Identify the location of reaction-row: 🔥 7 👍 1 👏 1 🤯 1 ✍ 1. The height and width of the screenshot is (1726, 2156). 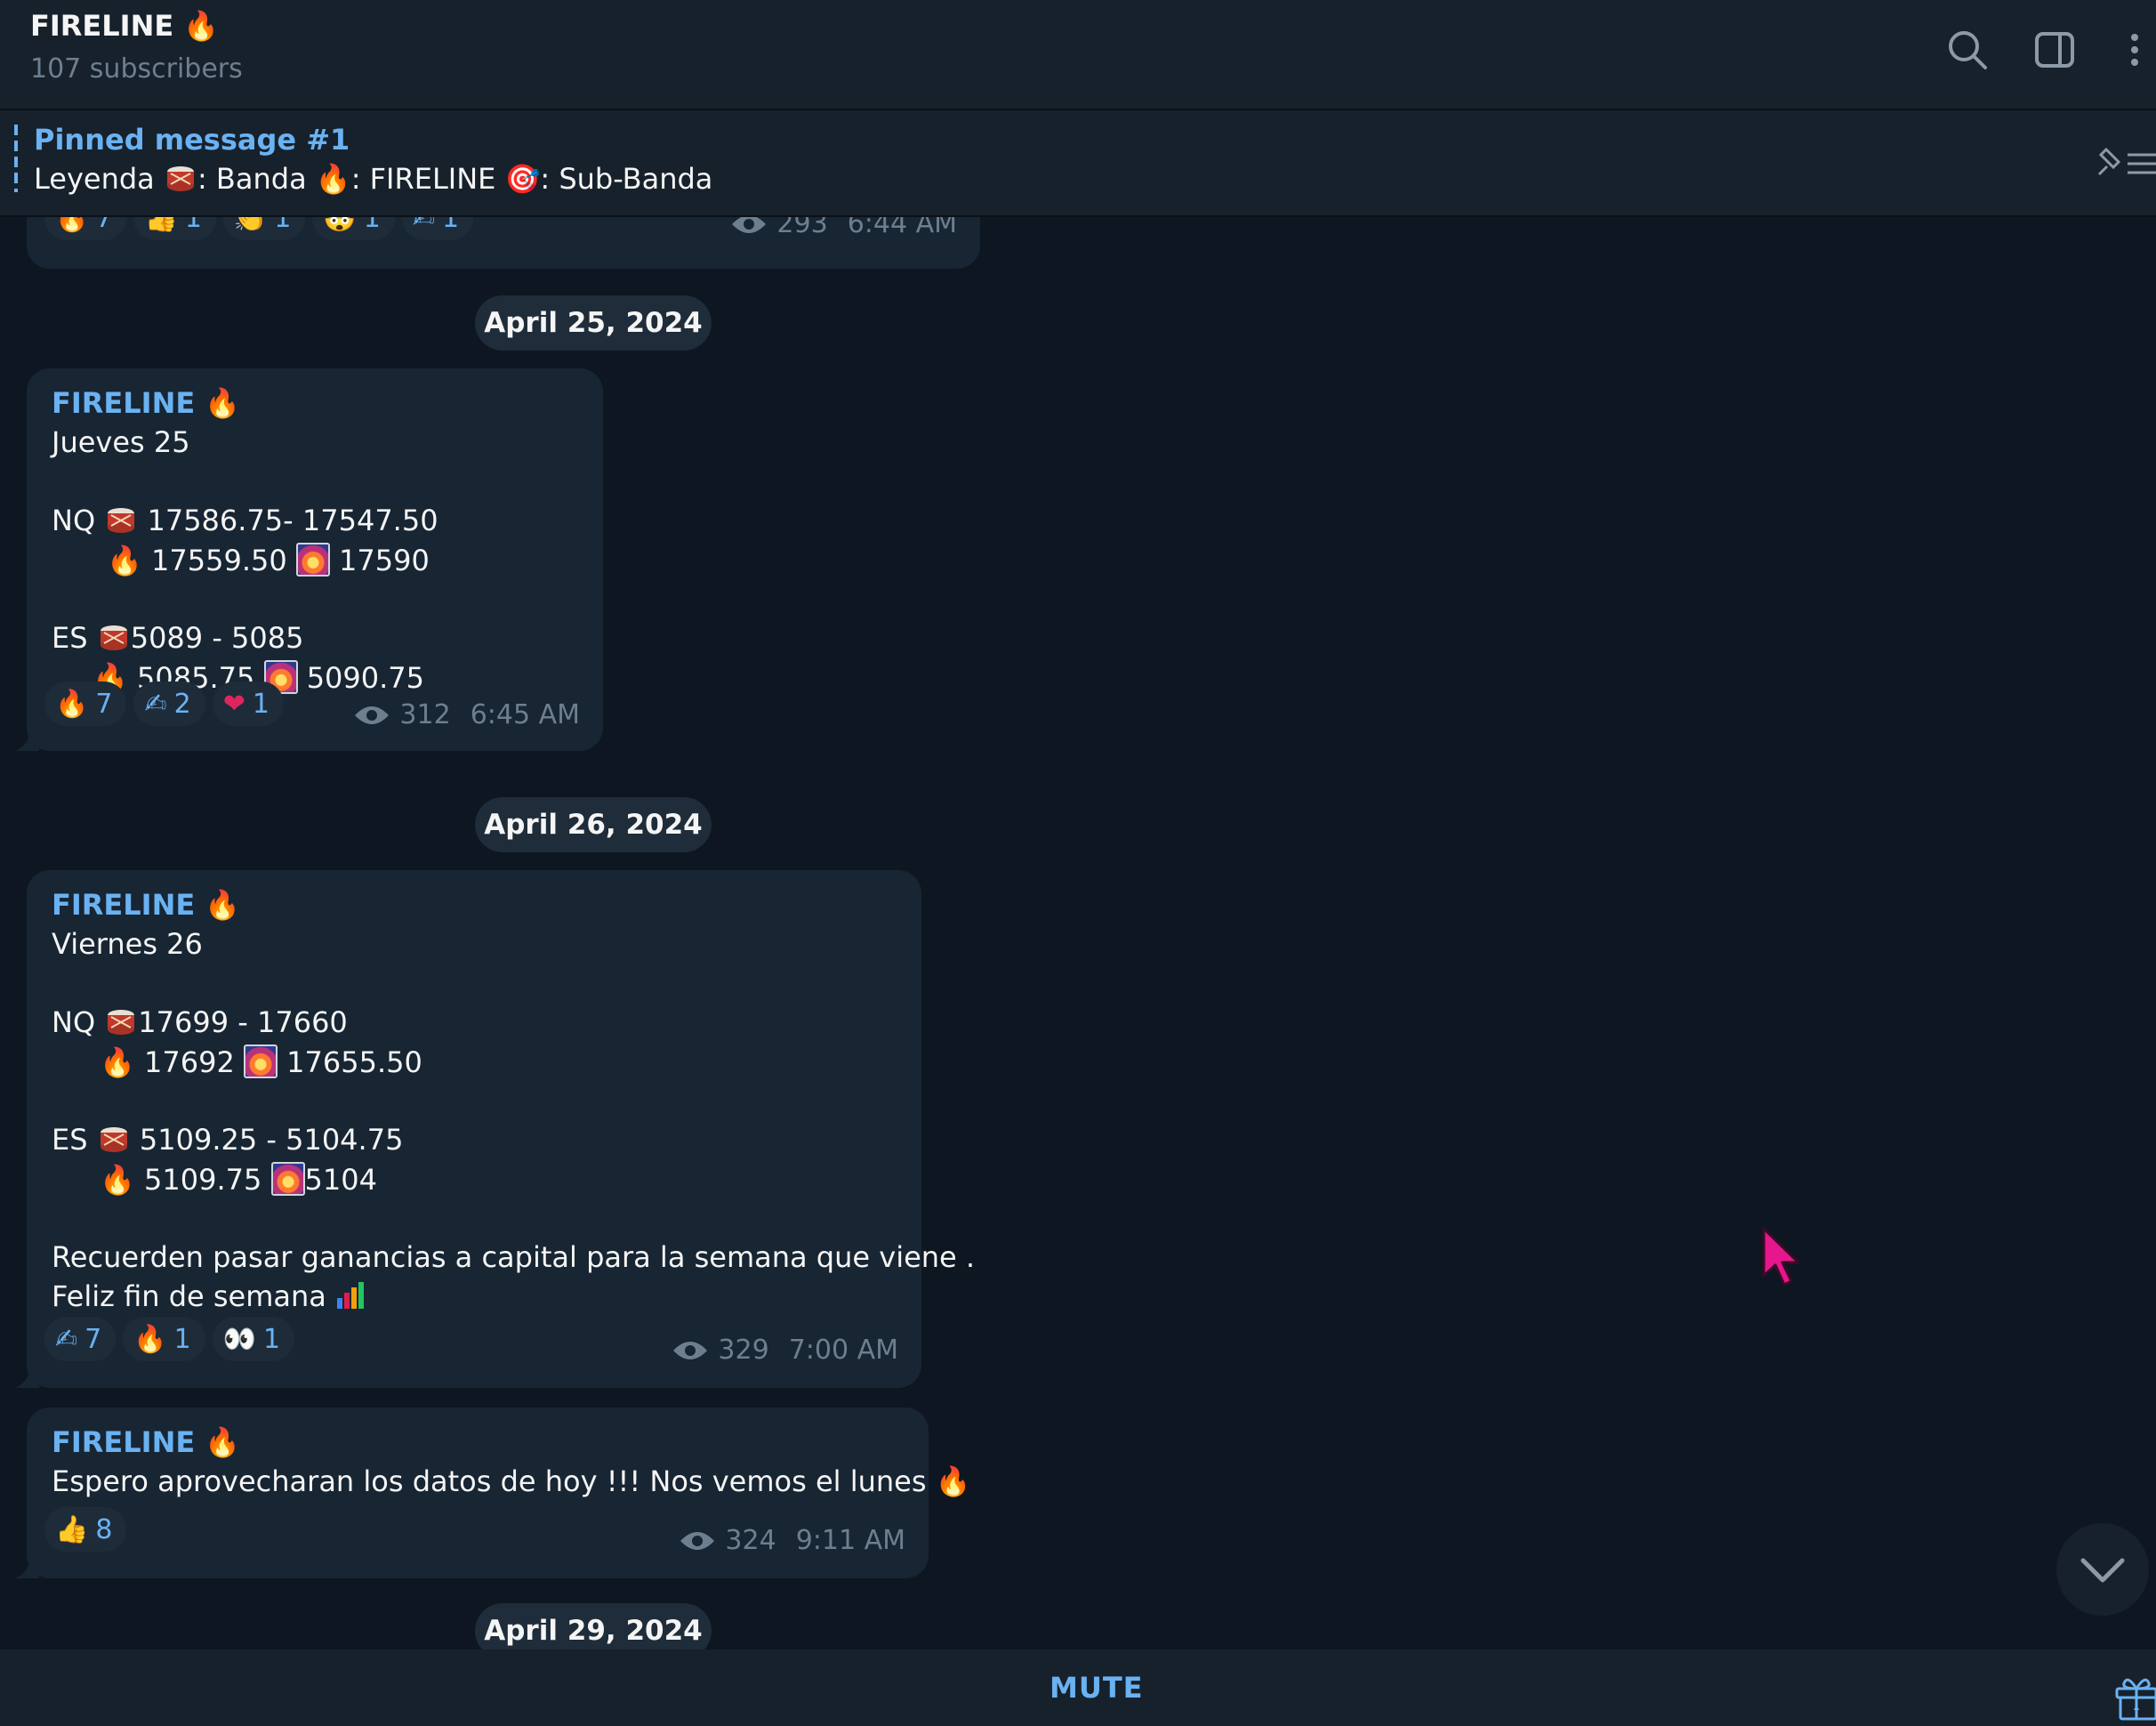
(259, 228).